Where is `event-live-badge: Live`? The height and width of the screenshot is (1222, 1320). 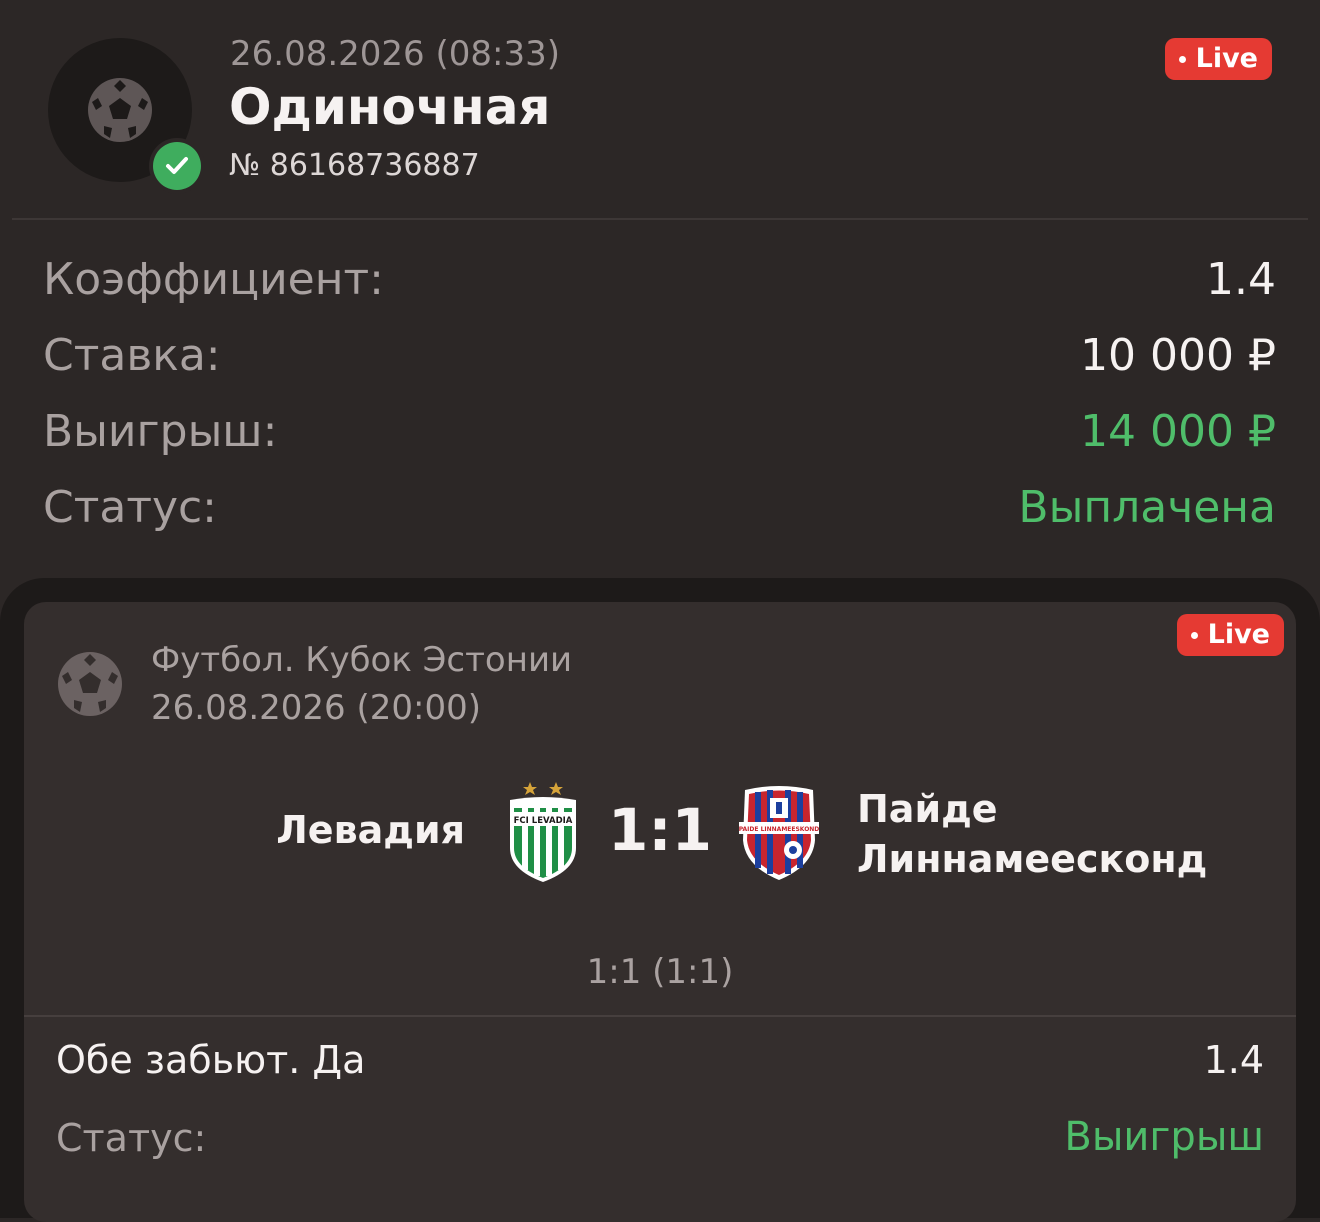 event-live-badge: Live is located at coordinates (1230, 635).